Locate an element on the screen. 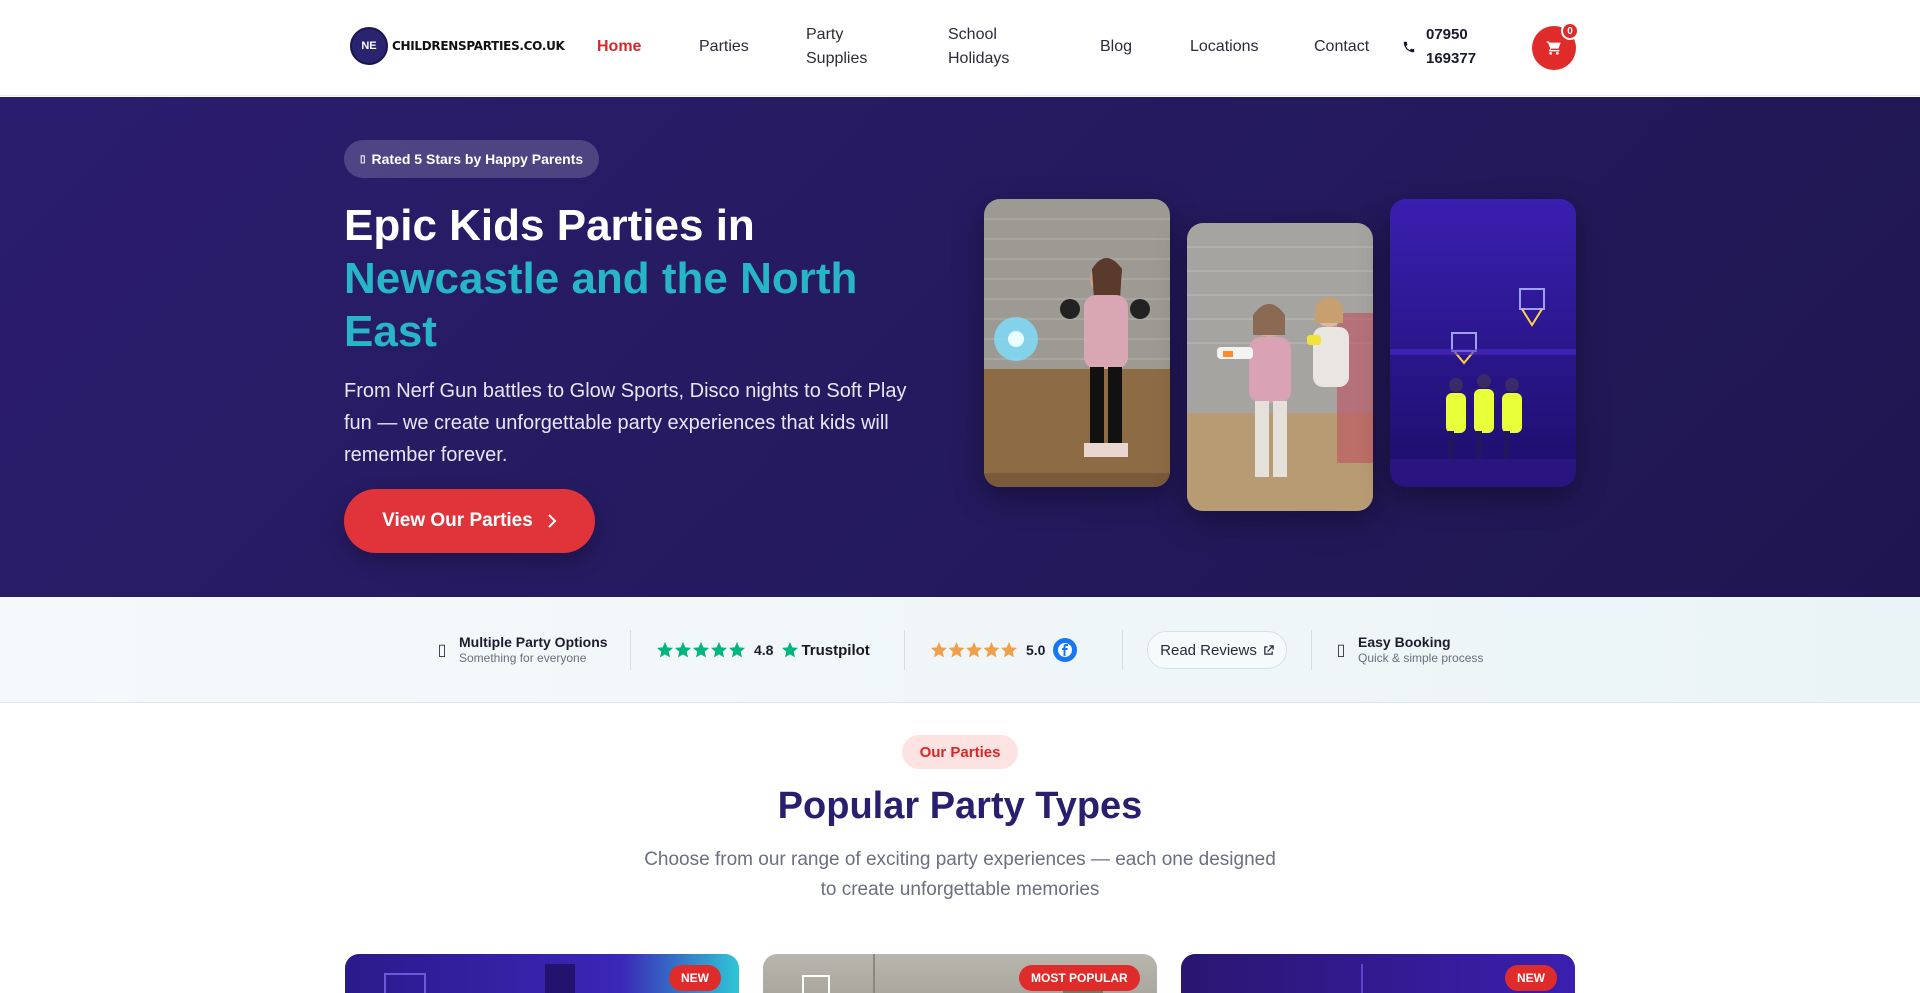  trustpilot-label: Trustpilot is located at coordinates (835, 650).